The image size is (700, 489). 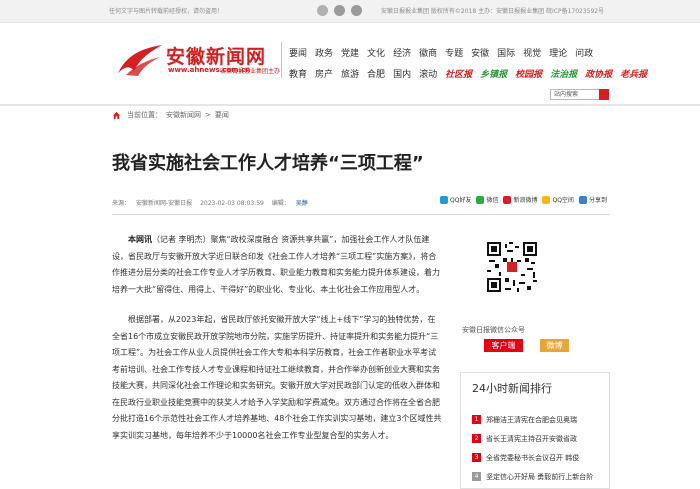 What do you see at coordinates (476, 419) in the screenshot?
I see `rank-number: 1` at bounding box center [476, 419].